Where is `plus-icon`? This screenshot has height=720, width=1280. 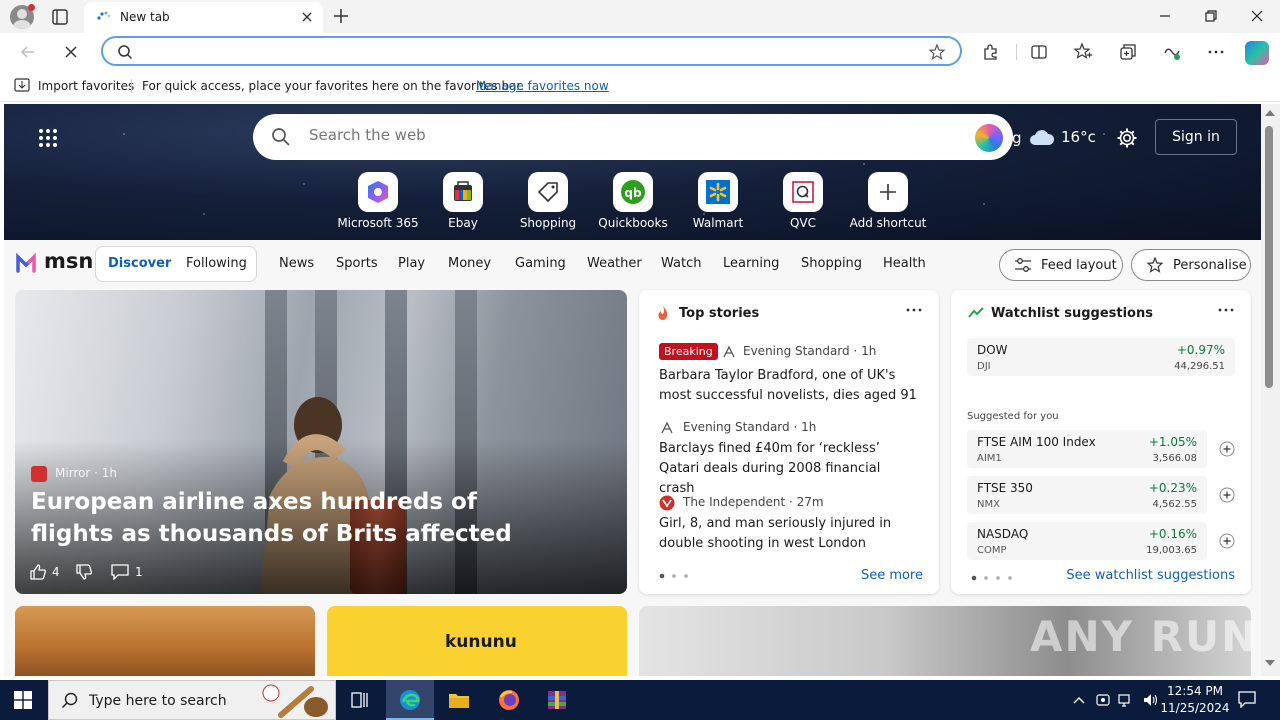
plus-icon is located at coordinates (888, 192).